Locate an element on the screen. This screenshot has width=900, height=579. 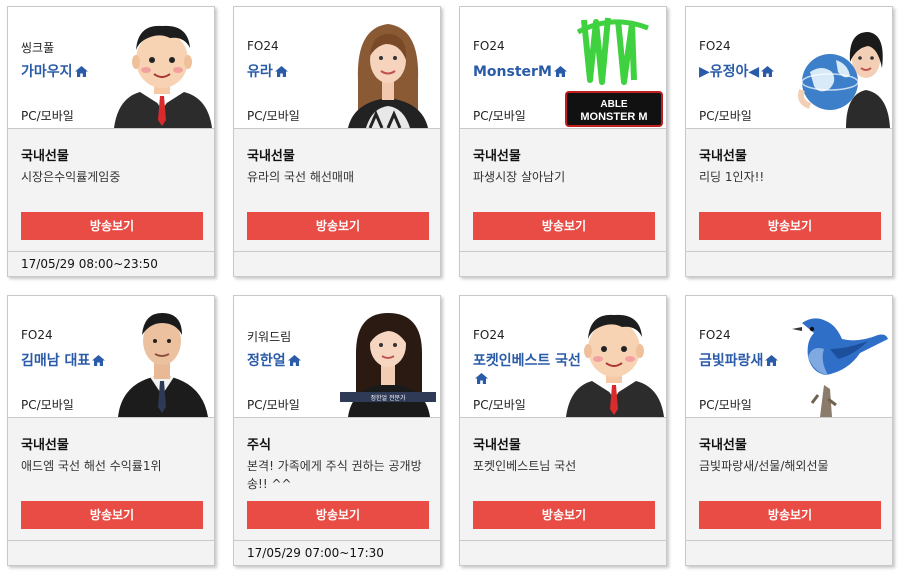
broadcaster-name-text: MonsterM is located at coordinates (512, 72).